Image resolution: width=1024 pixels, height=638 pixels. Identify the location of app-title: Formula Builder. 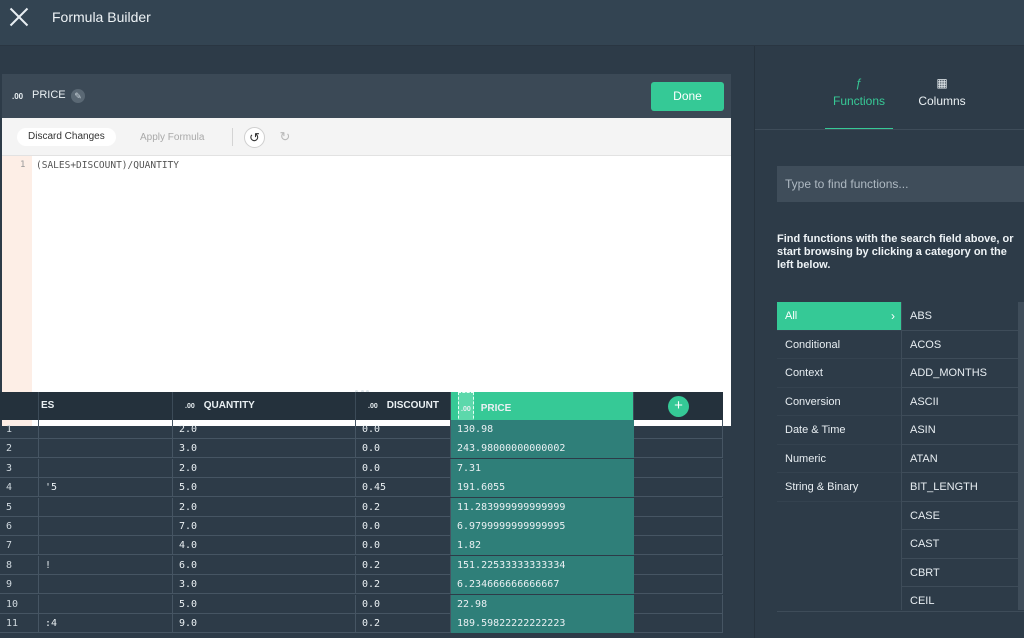
(101, 17).